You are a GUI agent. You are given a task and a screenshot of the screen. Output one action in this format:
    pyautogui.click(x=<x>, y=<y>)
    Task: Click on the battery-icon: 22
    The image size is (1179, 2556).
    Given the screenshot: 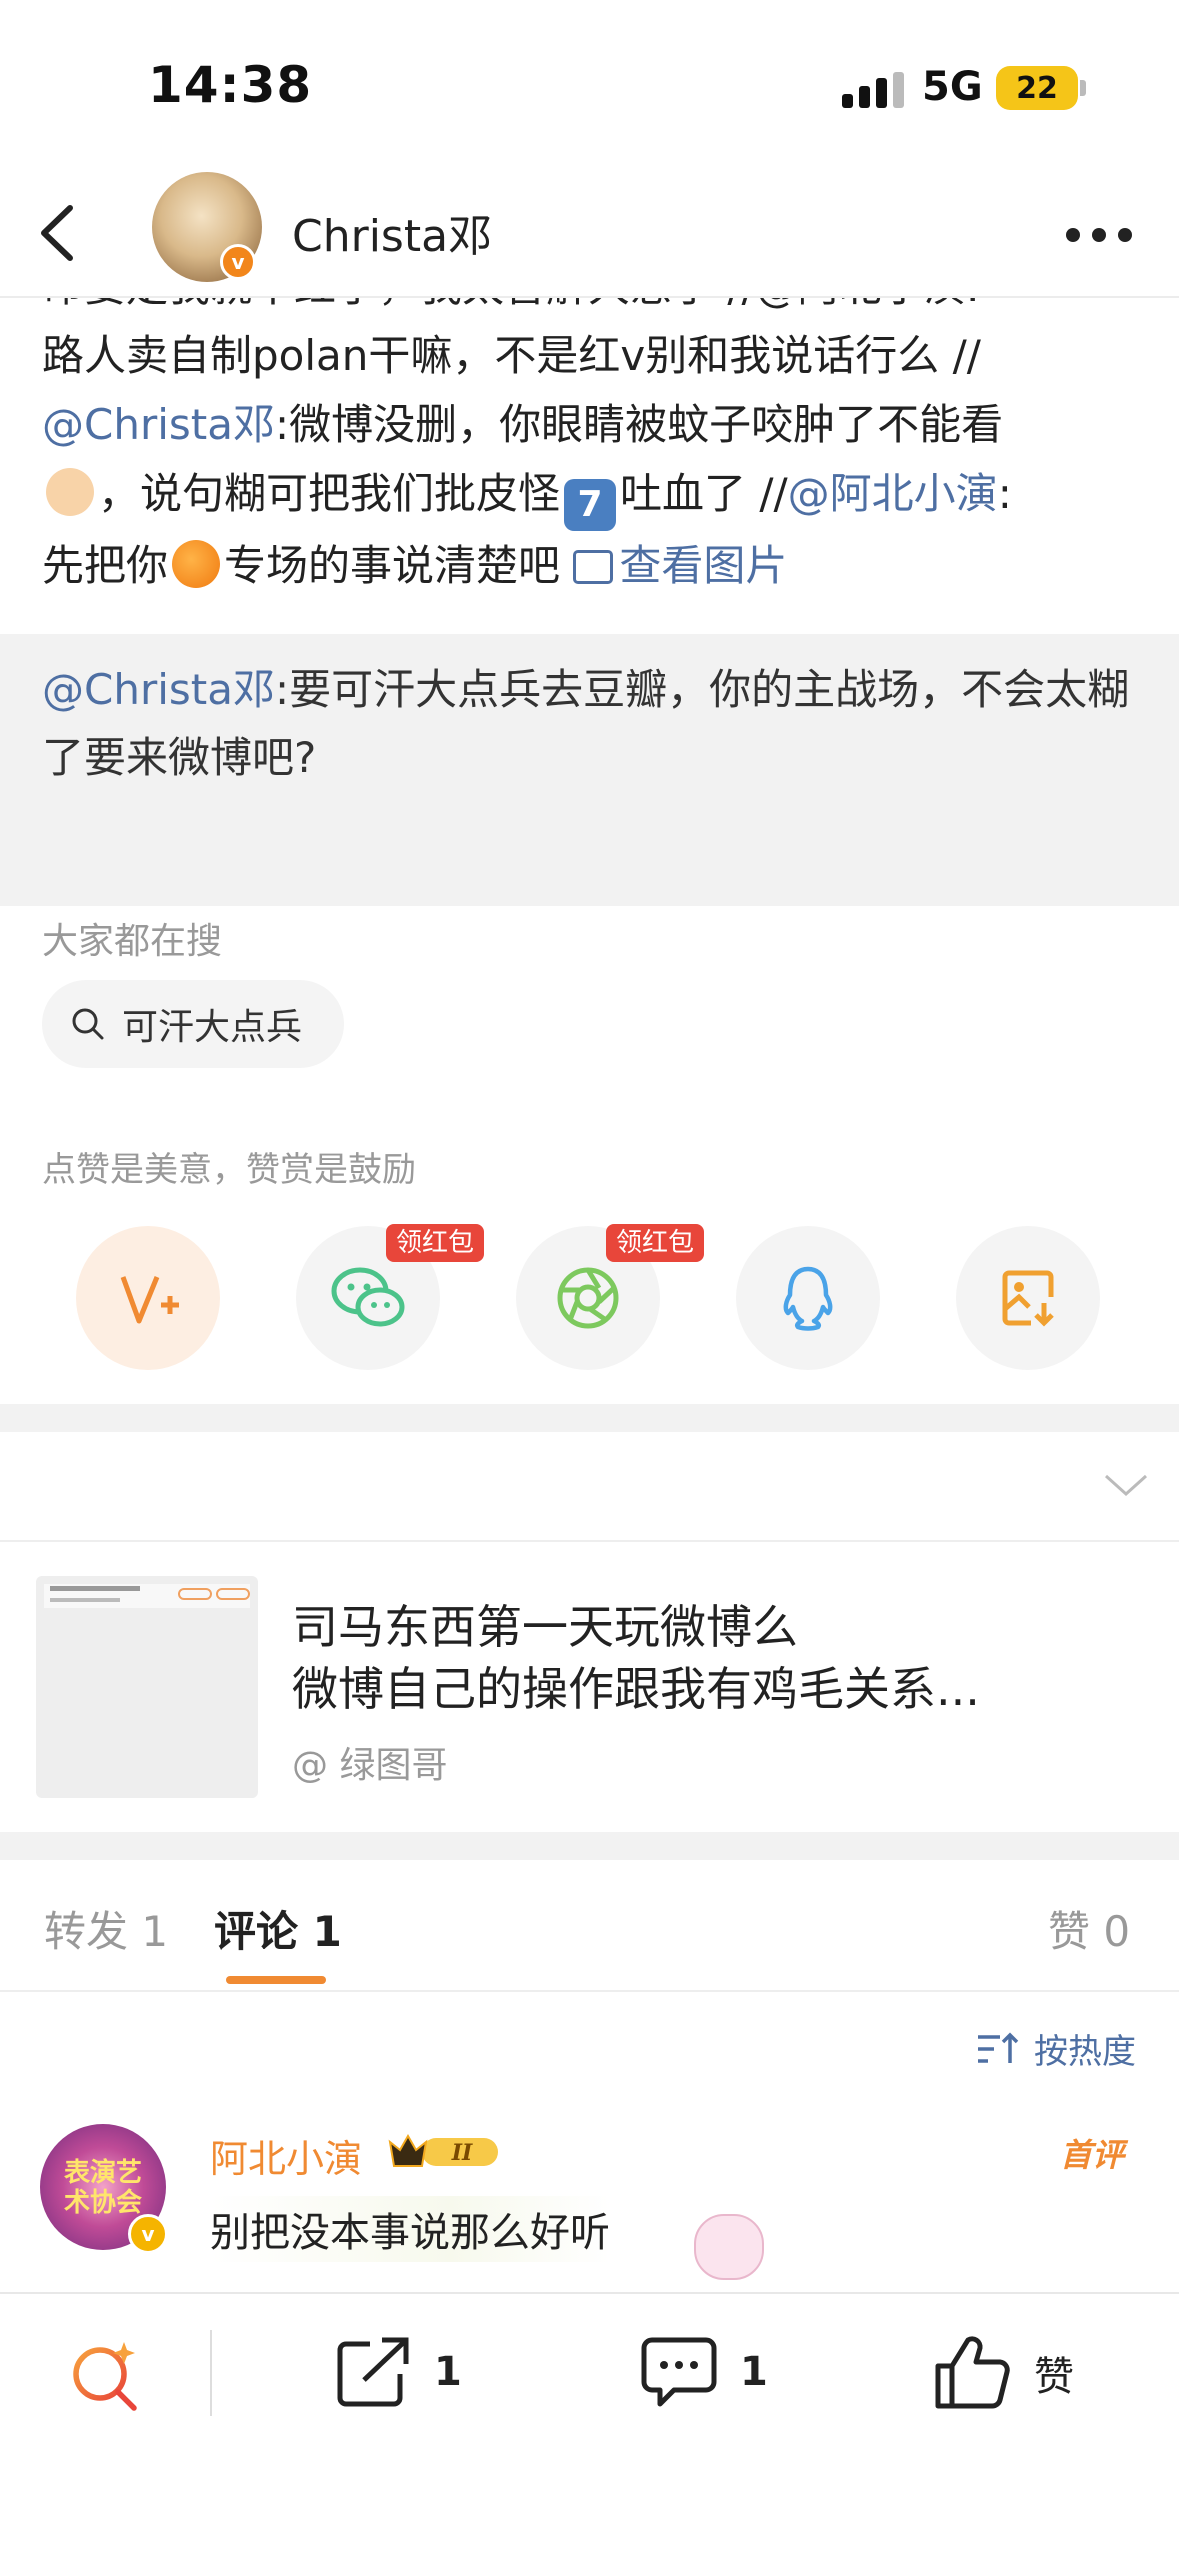 What is the action you would take?
    pyautogui.click(x=1037, y=88)
    